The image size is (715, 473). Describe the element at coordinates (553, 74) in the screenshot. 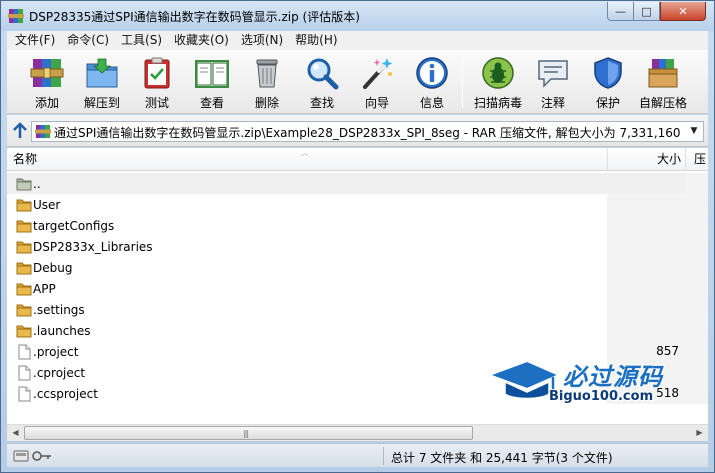

I see `comment-icon` at that location.